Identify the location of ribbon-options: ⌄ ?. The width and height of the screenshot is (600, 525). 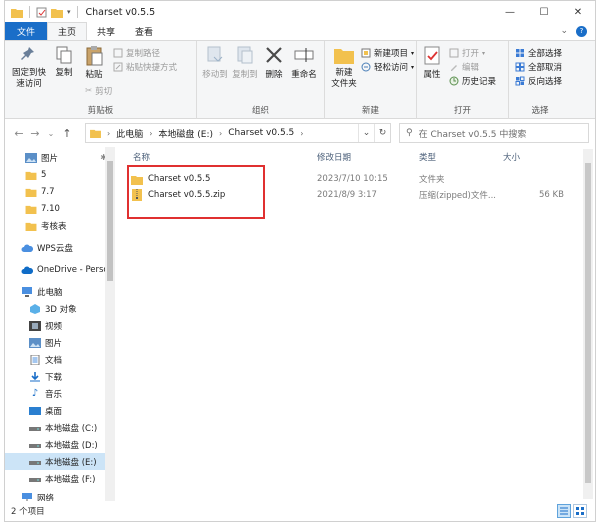
(577, 31).